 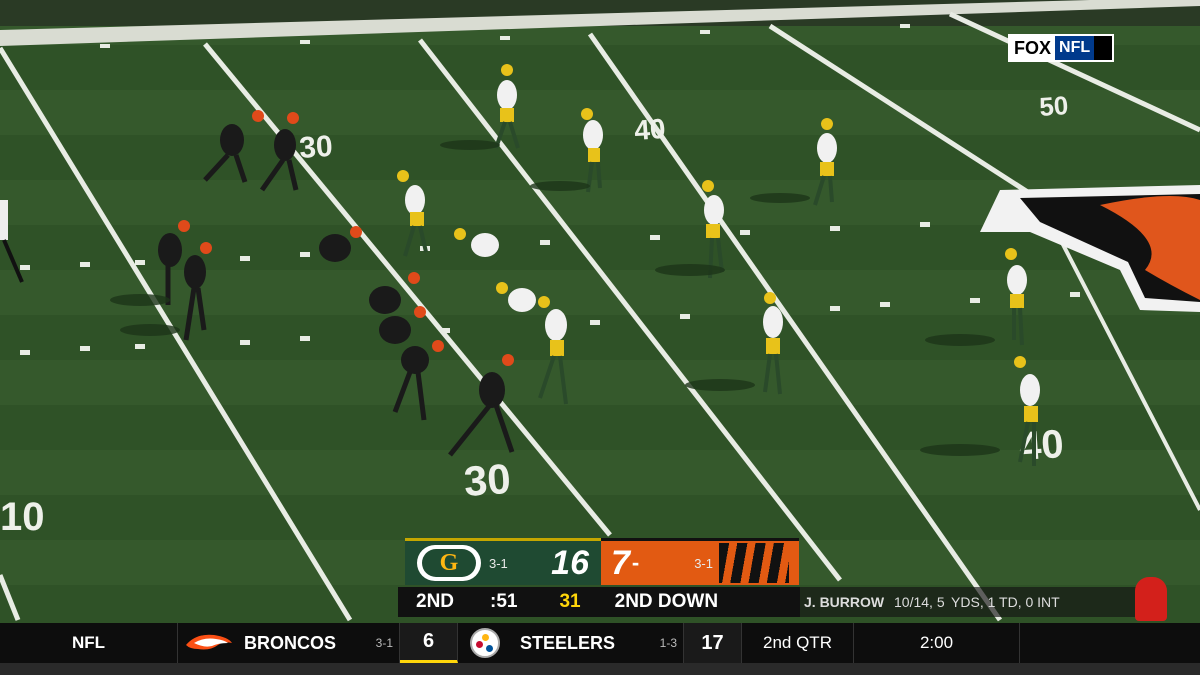 I want to click on ticker-team1-name: BRONCOS, so click(x=290, y=642).